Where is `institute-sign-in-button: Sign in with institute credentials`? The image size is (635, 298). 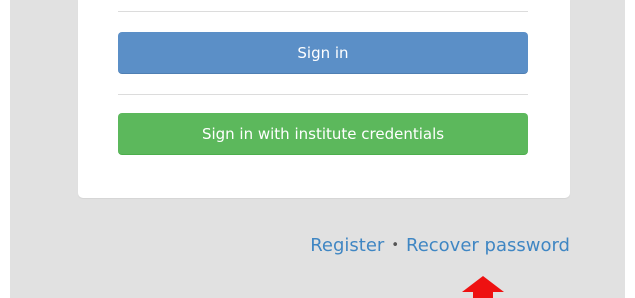
institute-sign-in-button: Sign in with institute credentials is located at coordinates (323, 134).